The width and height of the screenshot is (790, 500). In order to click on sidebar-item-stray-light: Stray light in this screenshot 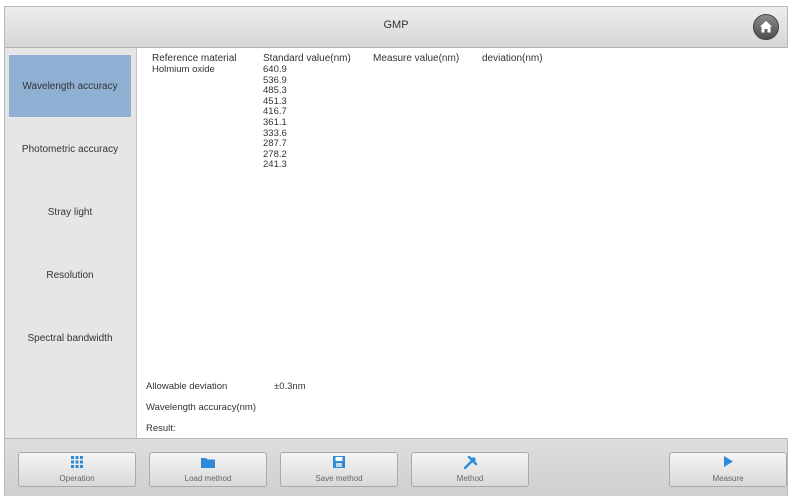, I will do `click(70, 212)`.